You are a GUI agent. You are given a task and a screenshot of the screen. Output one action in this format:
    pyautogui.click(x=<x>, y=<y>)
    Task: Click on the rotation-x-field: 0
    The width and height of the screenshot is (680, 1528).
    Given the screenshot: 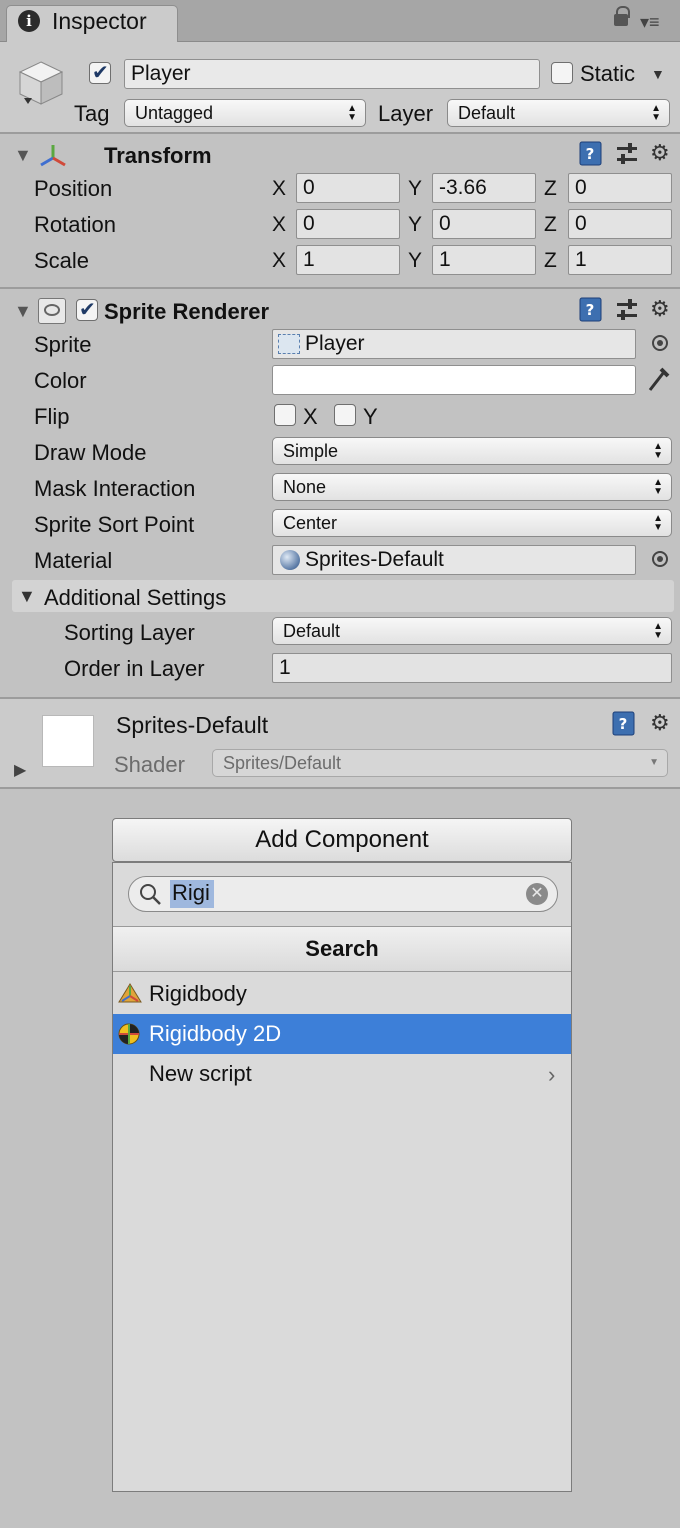 What is the action you would take?
    pyautogui.click(x=348, y=224)
    